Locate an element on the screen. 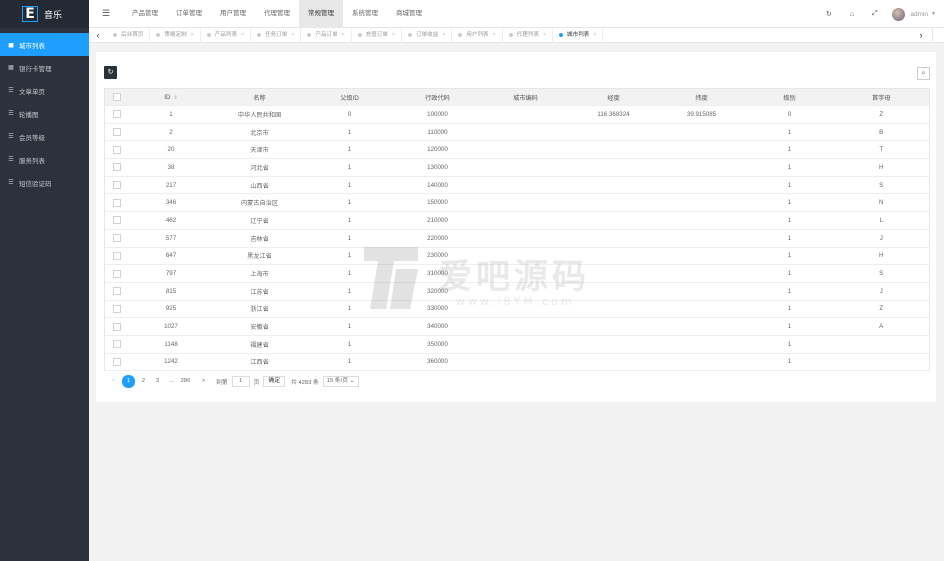 This screenshot has height=561, width=944. avatar is located at coordinates (899, 14).